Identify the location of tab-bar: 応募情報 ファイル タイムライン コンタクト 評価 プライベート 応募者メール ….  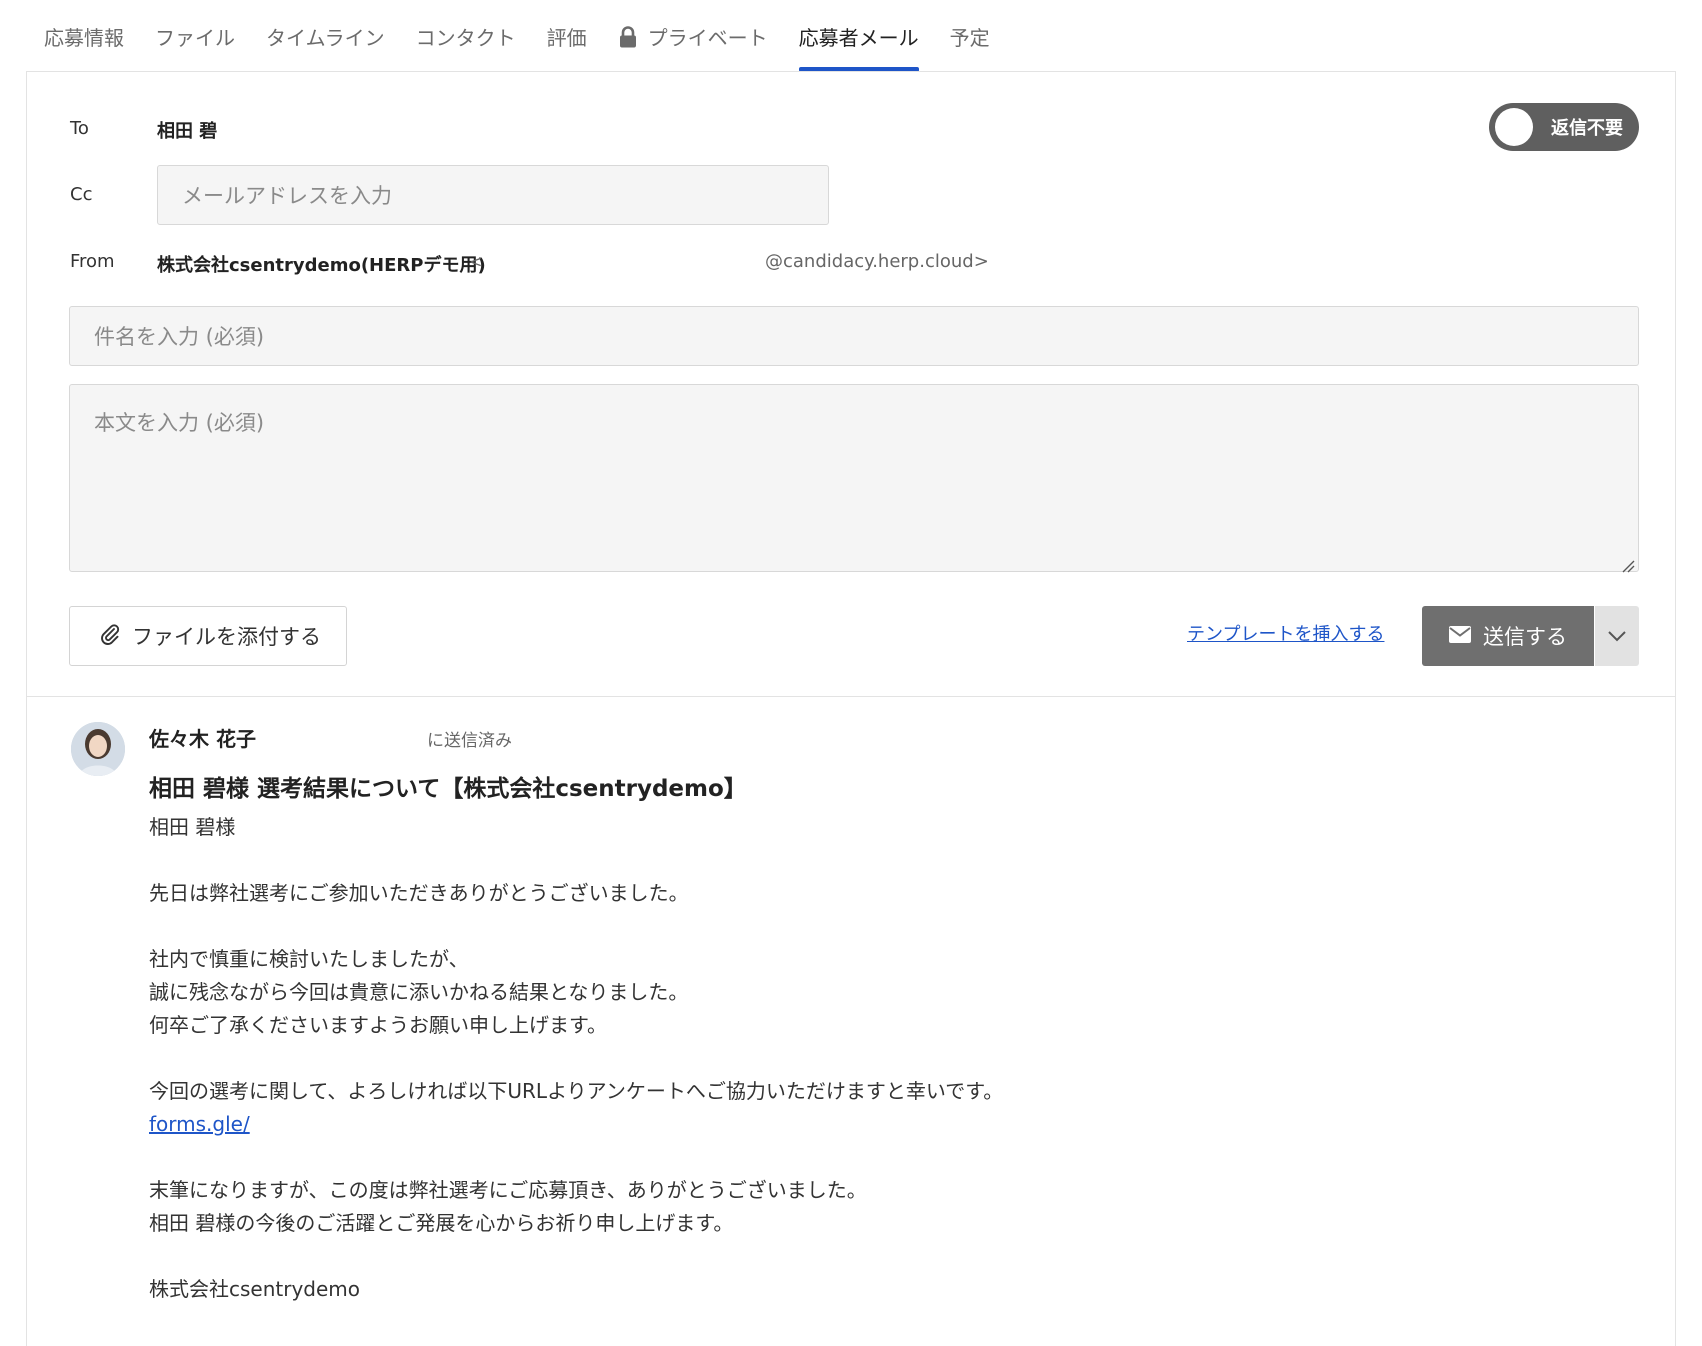
(532, 36).